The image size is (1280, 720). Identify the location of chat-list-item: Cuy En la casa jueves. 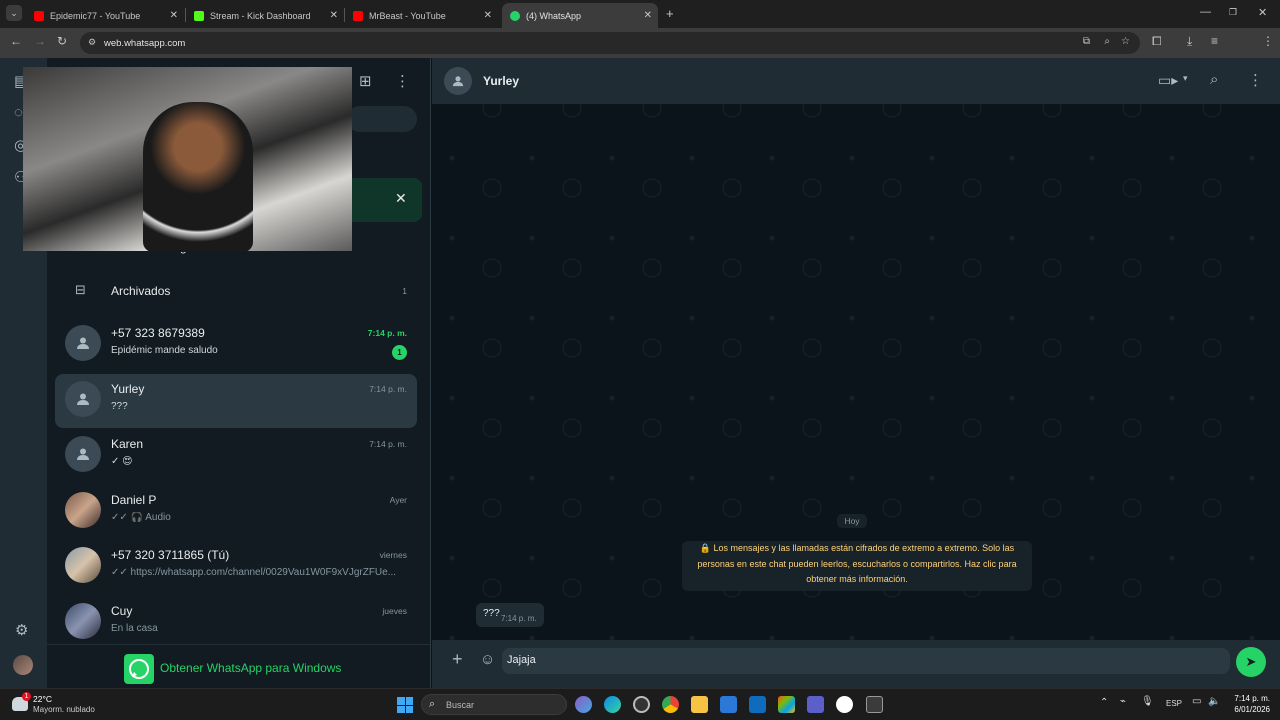
(236, 623).